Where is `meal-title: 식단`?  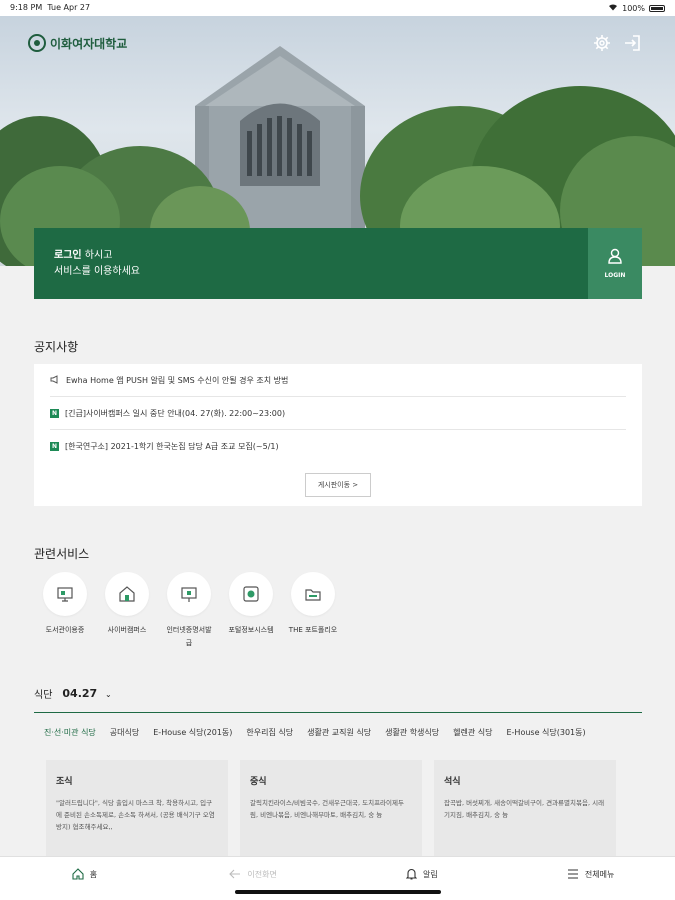
meal-title: 식단 is located at coordinates (43, 695).